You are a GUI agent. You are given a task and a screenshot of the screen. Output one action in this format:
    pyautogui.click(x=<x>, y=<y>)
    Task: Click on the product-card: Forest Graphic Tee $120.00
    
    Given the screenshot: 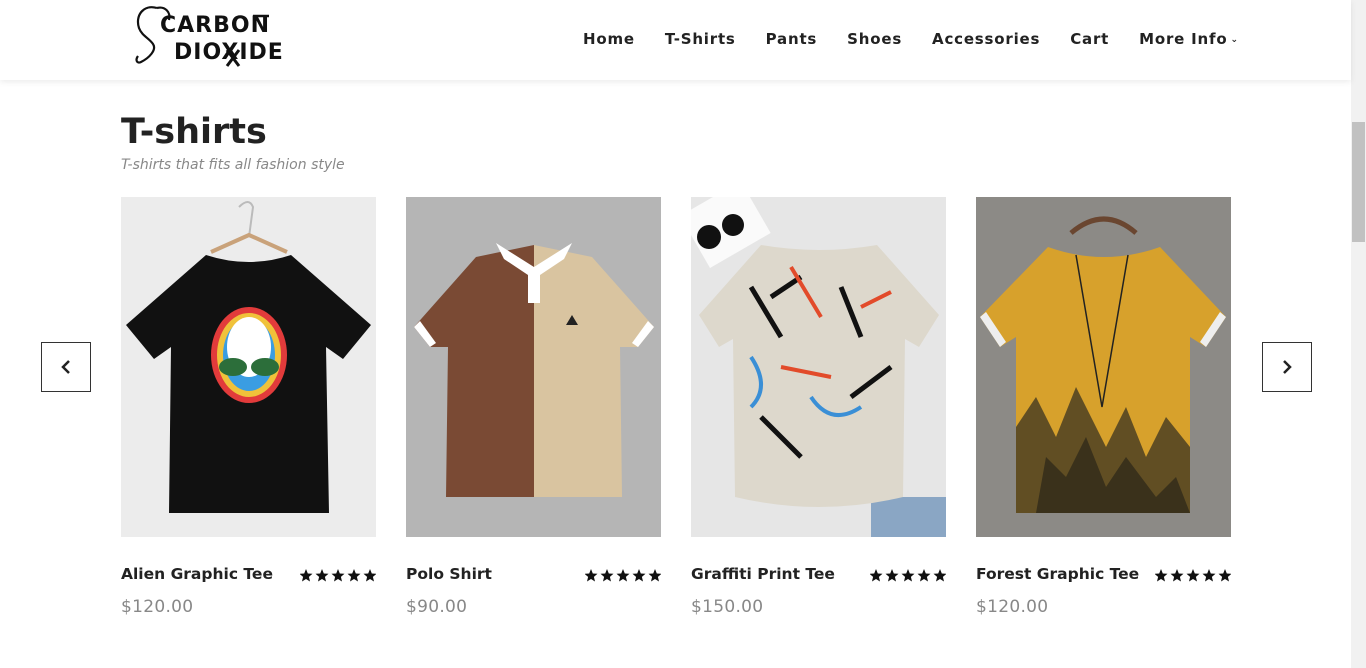 What is the action you would take?
    pyautogui.click(x=1103, y=412)
    